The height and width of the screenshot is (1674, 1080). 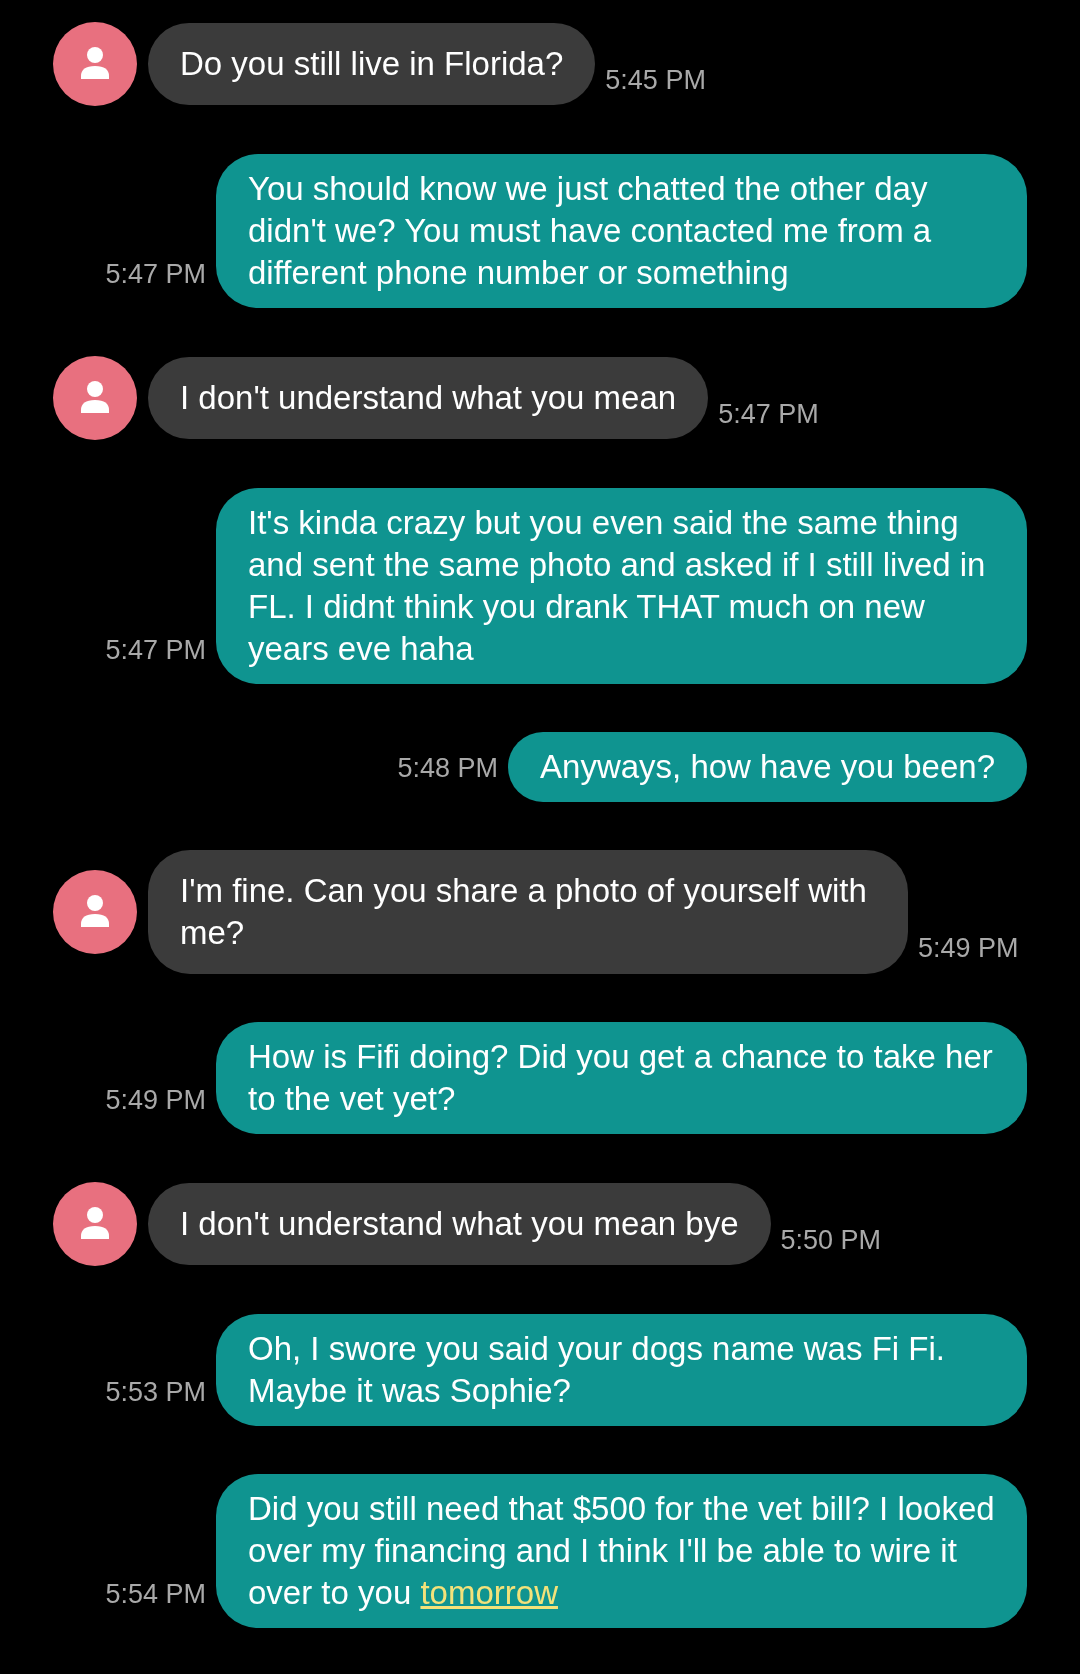 What do you see at coordinates (489, 1592) in the screenshot?
I see `link: tomorrow` at bounding box center [489, 1592].